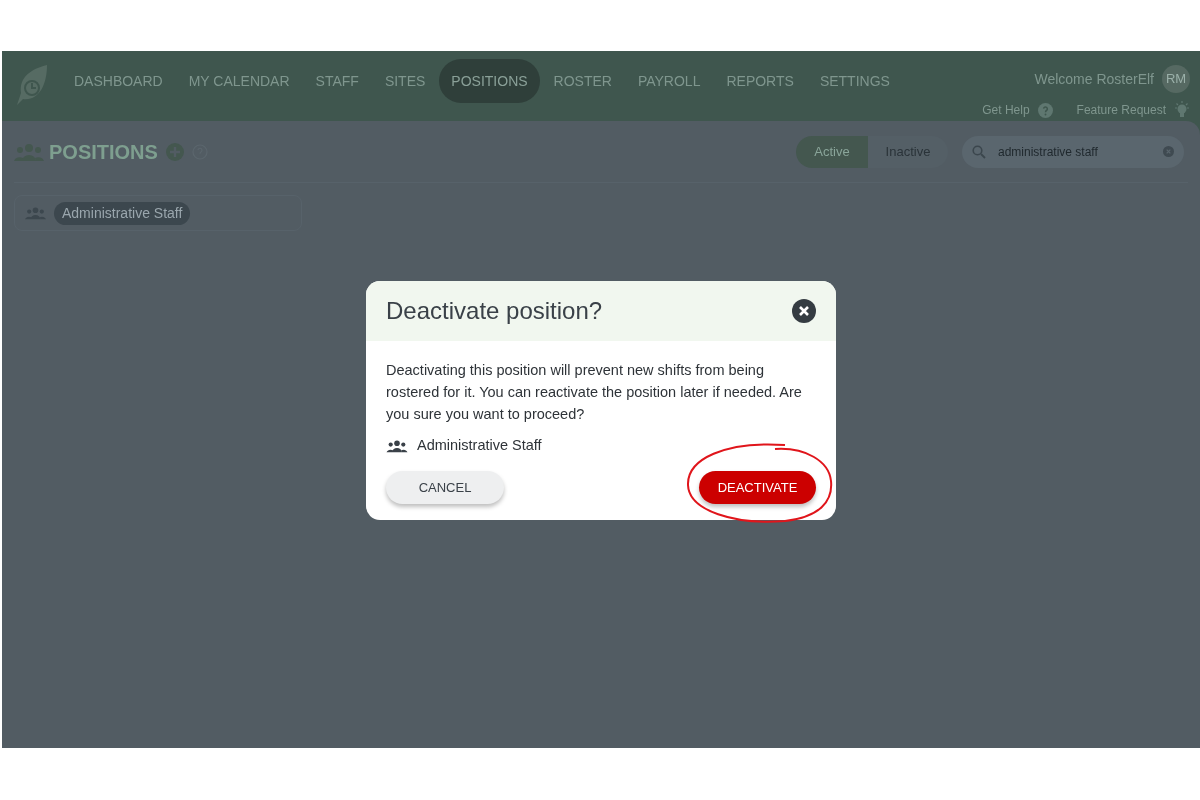  Describe the element at coordinates (1168, 151) in the screenshot. I see `clear-icon` at that location.